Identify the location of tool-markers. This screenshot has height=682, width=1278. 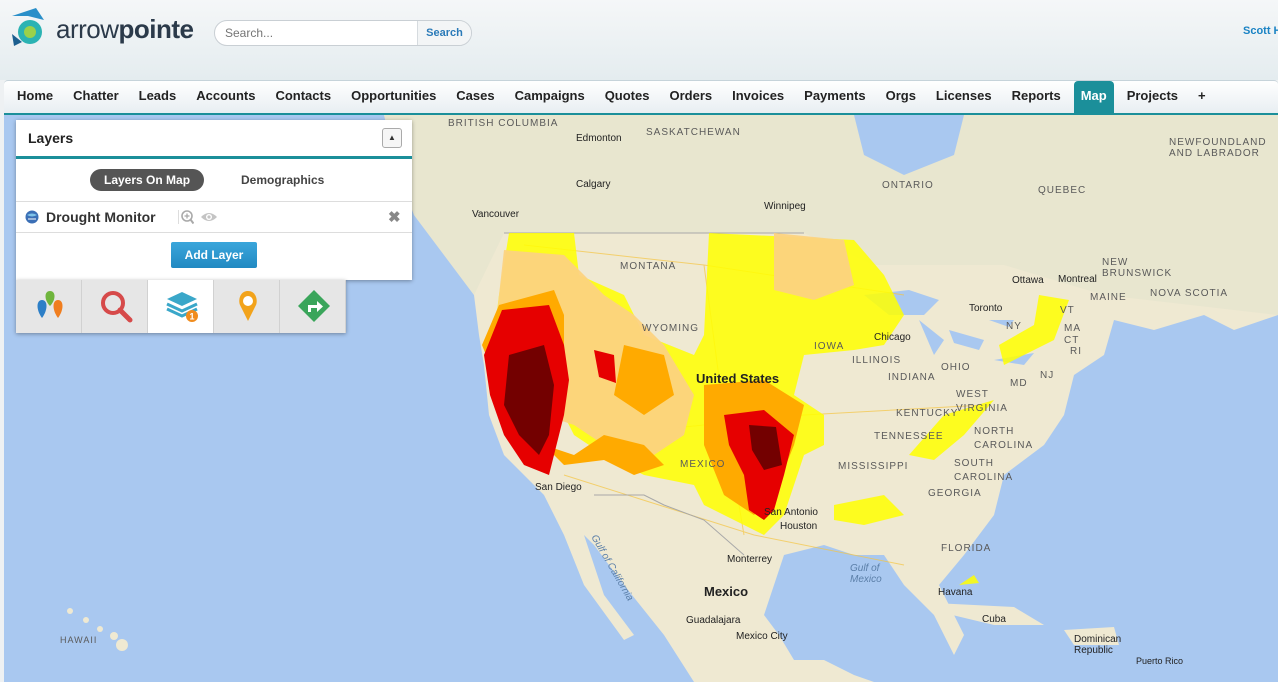
(49, 306).